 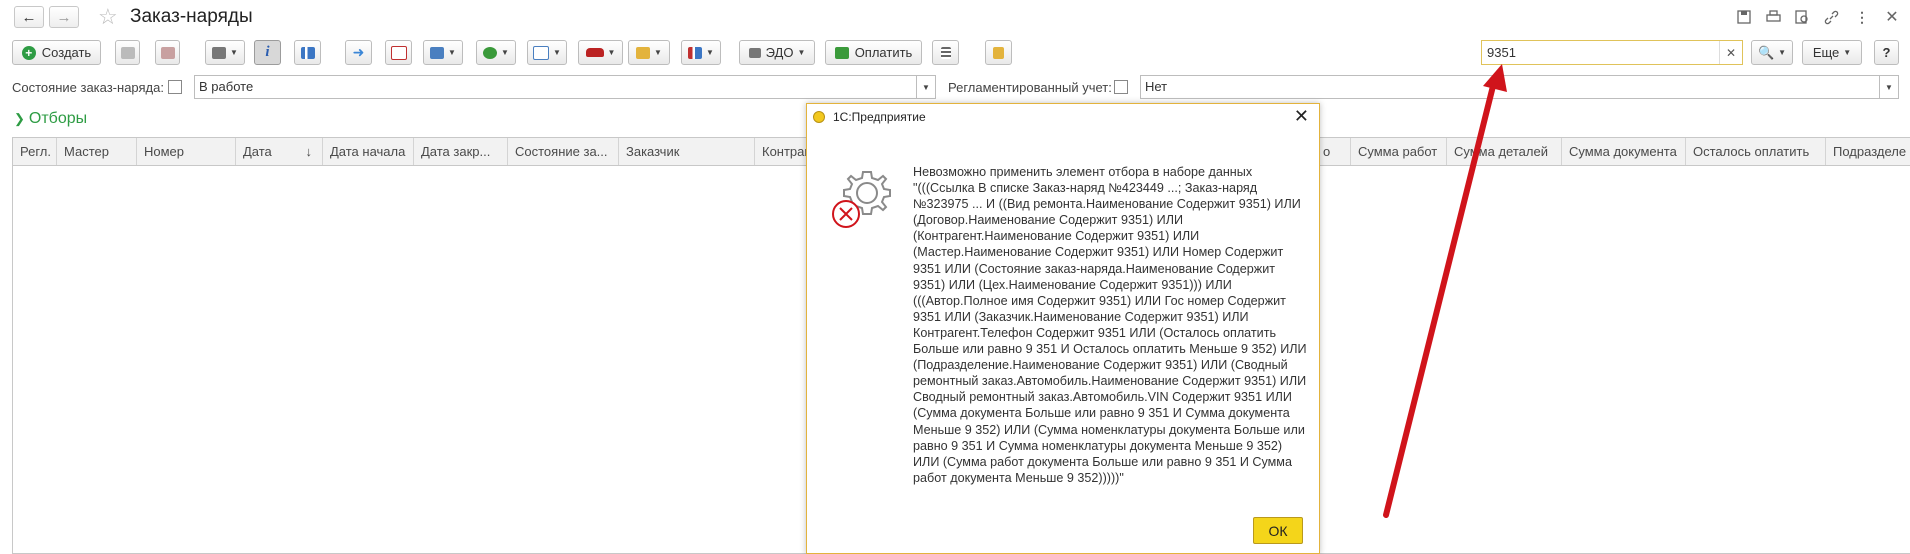 I want to click on favorite-star-icon: ☆, so click(x=108, y=17).